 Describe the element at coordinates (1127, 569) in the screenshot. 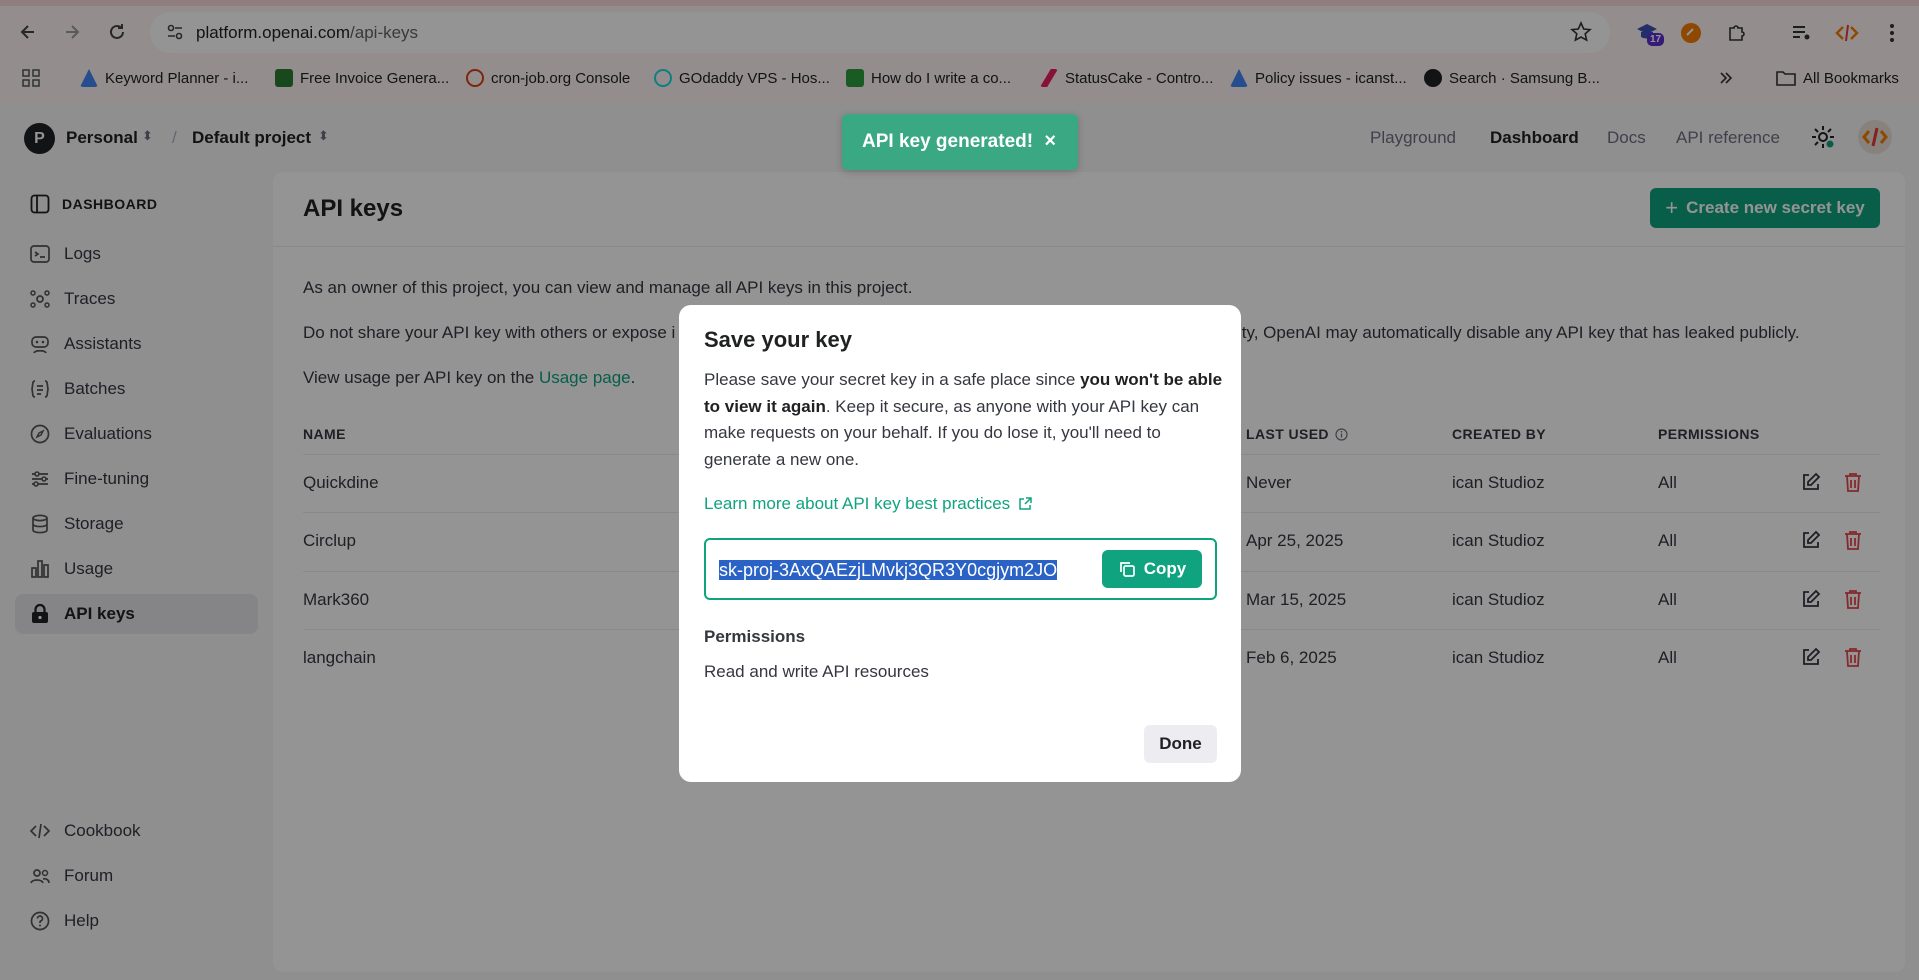

I see `copy-icon` at that location.